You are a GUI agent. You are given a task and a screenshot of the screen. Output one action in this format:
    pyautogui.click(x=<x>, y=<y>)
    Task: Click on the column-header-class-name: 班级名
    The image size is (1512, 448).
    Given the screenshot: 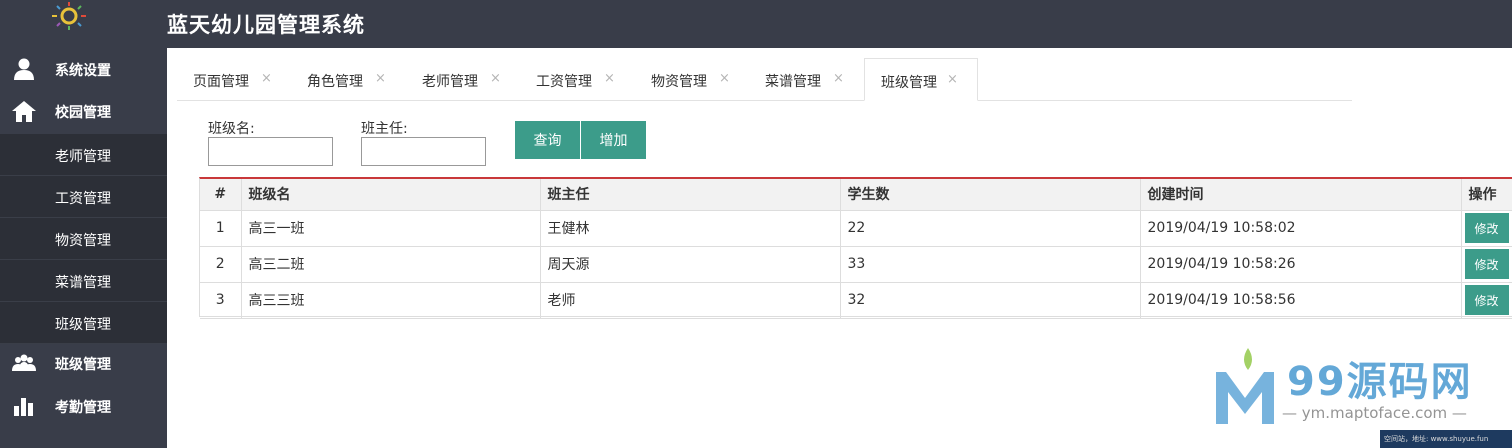 What is the action you would take?
    pyautogui.click(x=391, y=195)
    